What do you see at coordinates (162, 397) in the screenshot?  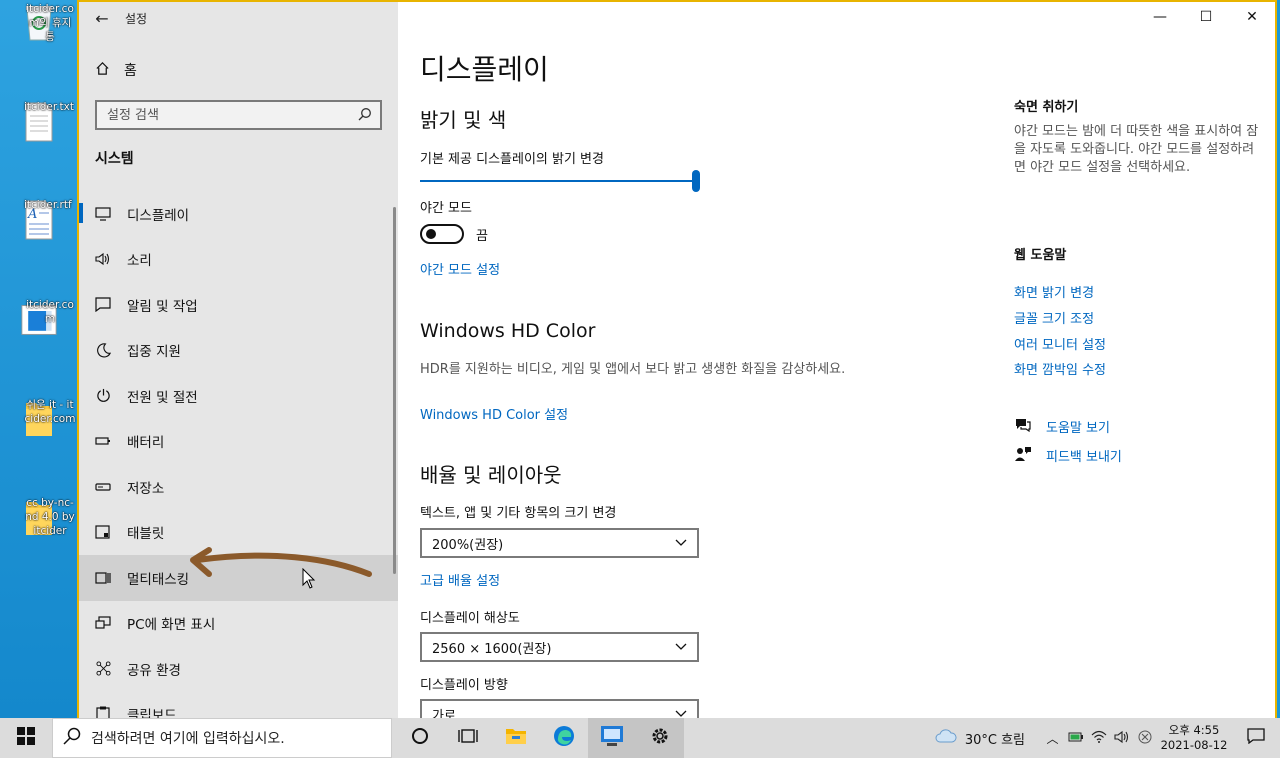 I see `sidebar-item-label: 전원 및 절전` at bounding box center [162, 397].